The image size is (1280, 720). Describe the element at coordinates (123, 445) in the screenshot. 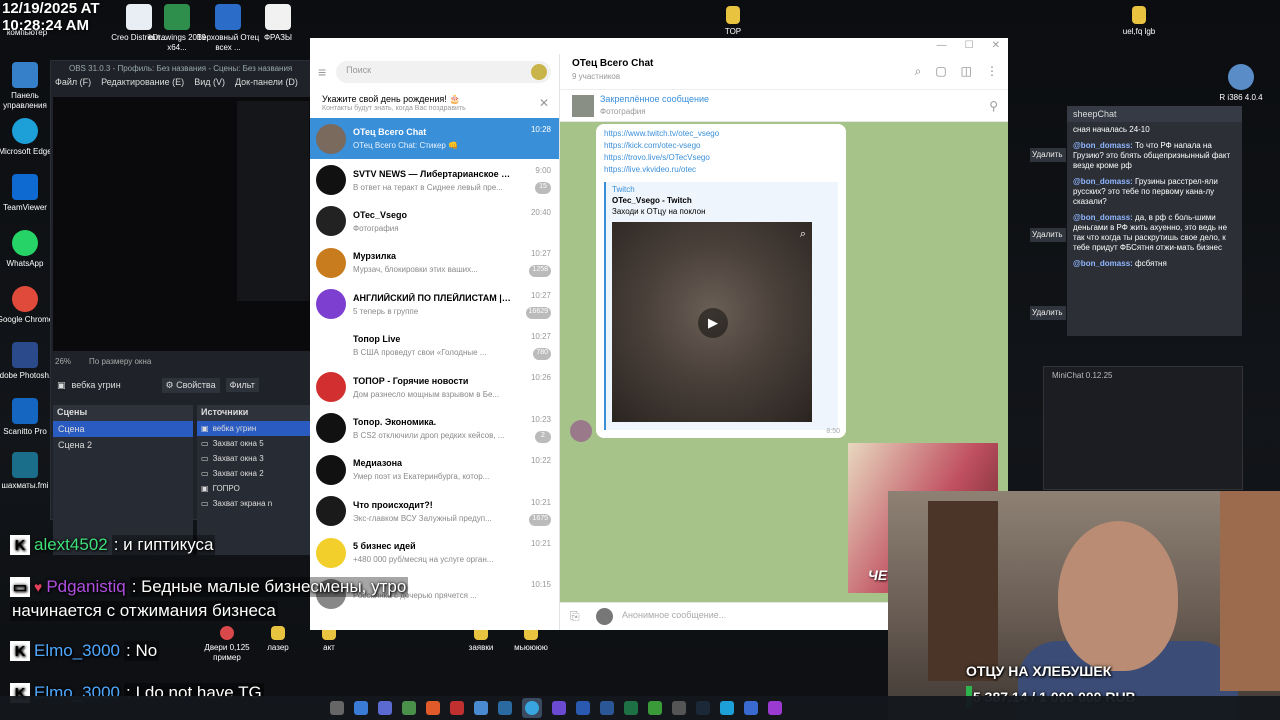

I see `obs-scene-item: Сцена 2` at that location.